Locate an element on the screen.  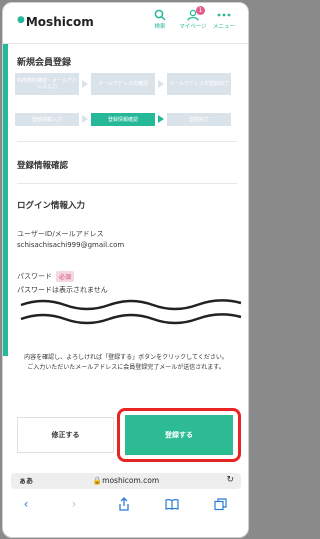
bookmarks-icon is located at coordinates (172, 504).